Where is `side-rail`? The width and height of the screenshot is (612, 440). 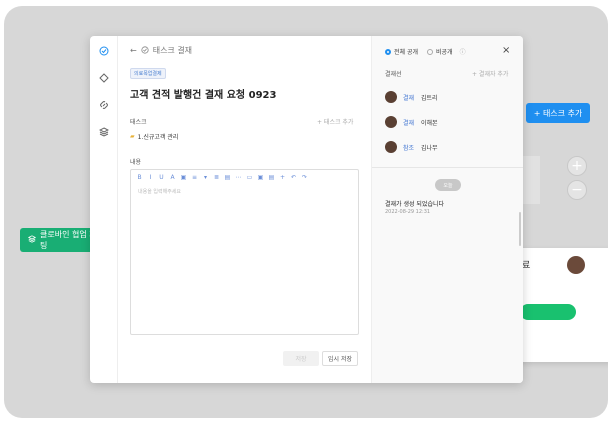
side-rail is located at coordinates (104, 209).